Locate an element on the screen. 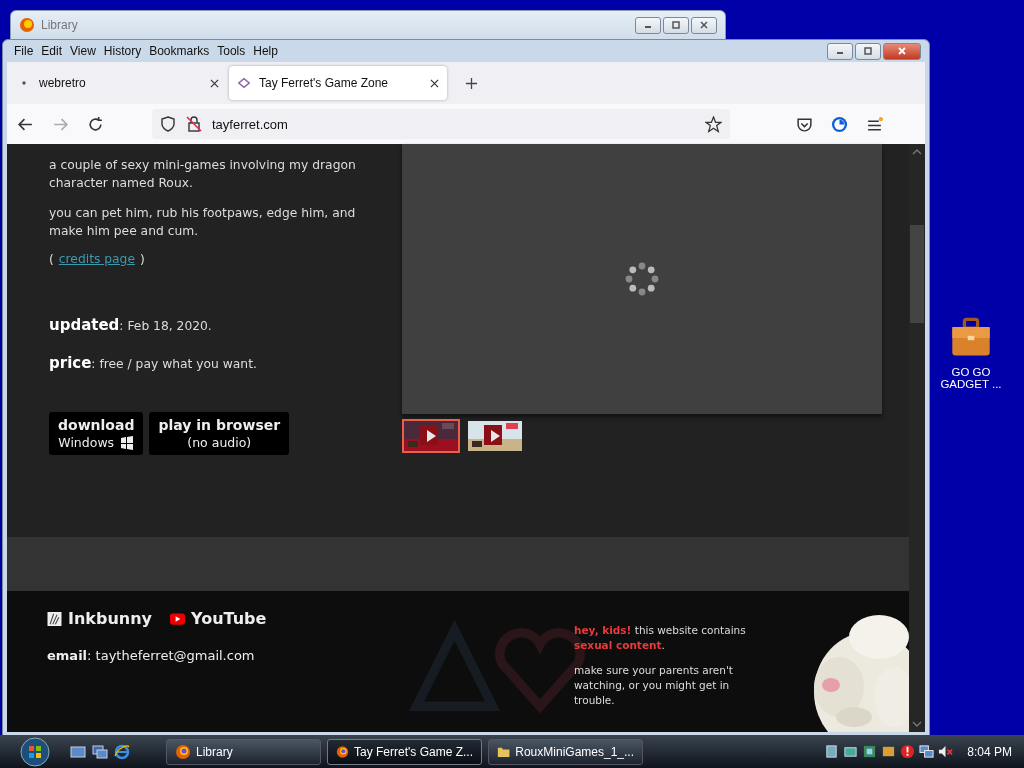  browser-tab: Tay Ferret's Game Zone is located at coordinates (338, 83).